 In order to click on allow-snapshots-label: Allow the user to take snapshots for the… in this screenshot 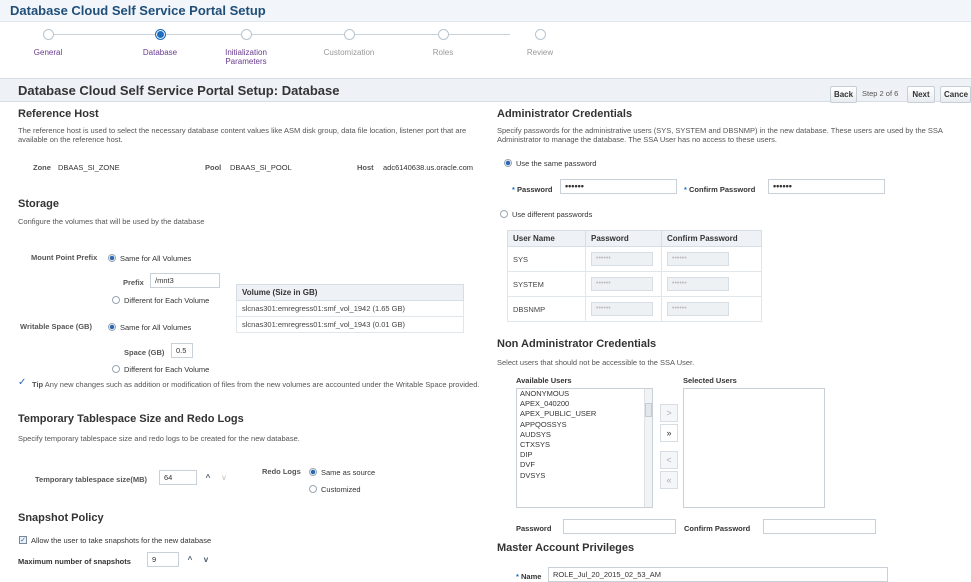, I will do `click(121, 540)`.